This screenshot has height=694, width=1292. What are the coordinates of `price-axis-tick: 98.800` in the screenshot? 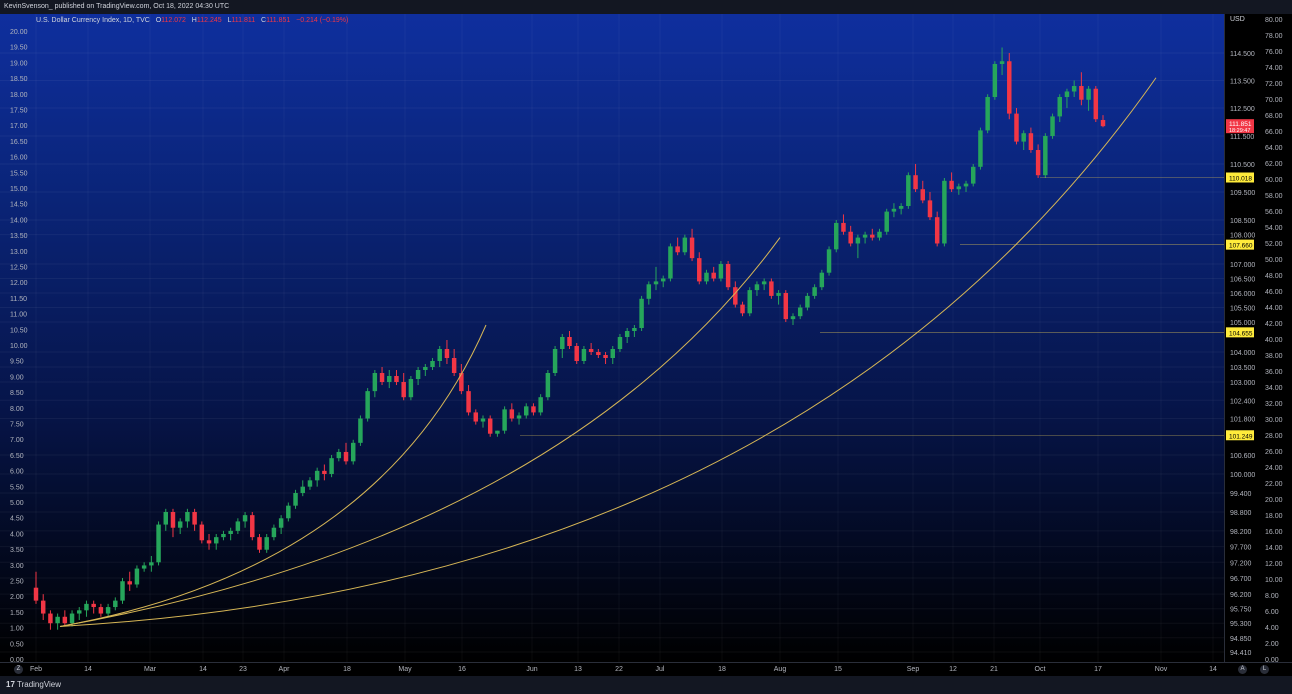 It's located at (1241, 513).